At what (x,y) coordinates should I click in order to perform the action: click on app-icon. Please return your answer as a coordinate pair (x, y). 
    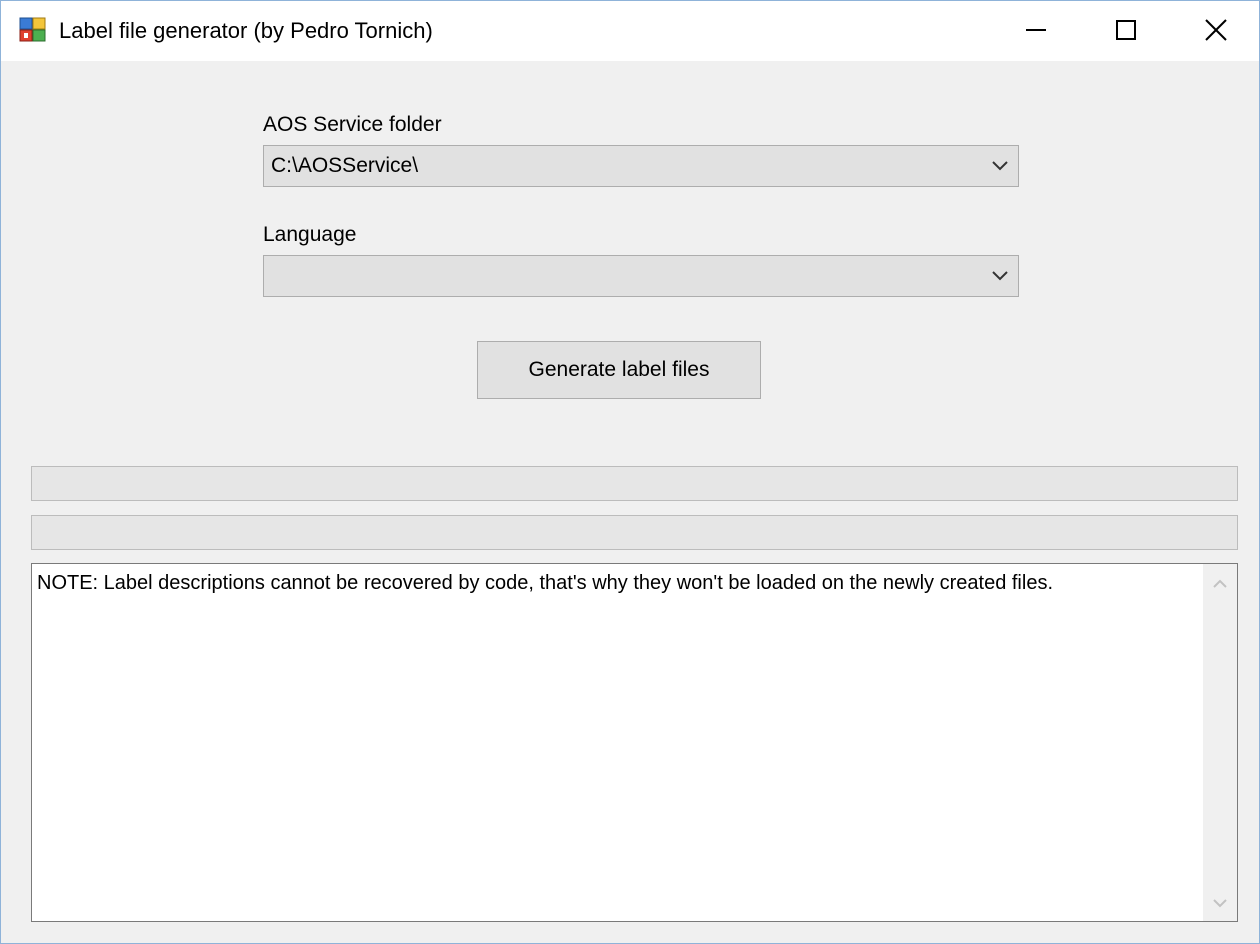
    Looking at the image, I should click on (32, 29).